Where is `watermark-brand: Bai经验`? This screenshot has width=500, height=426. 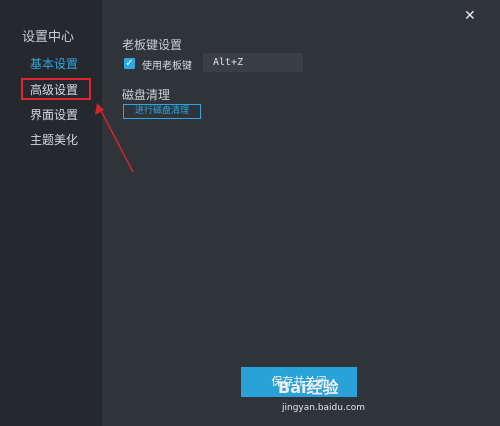 watermark-brand: Bai经验 is located at coordinates (308, 387).